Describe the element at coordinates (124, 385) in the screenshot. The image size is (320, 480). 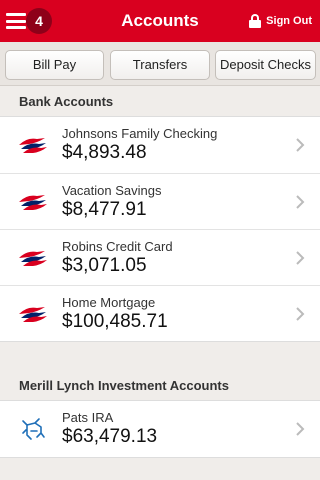
I see `section-header-investment-accounts: Merill Lynch Investment Accounts` at that location.